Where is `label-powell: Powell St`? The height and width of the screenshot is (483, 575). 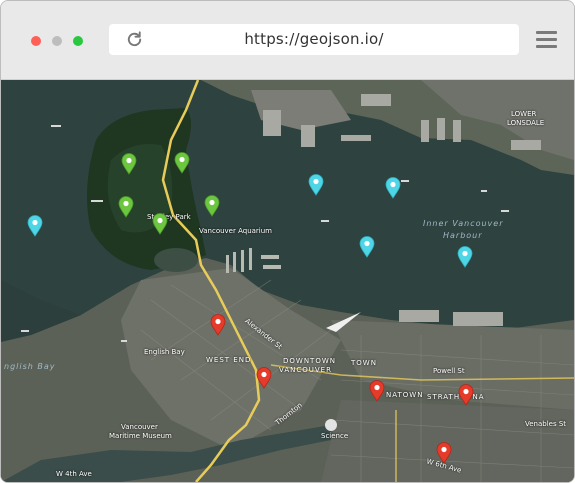
label-powell: Powell St is located at coordinates (449, 371).